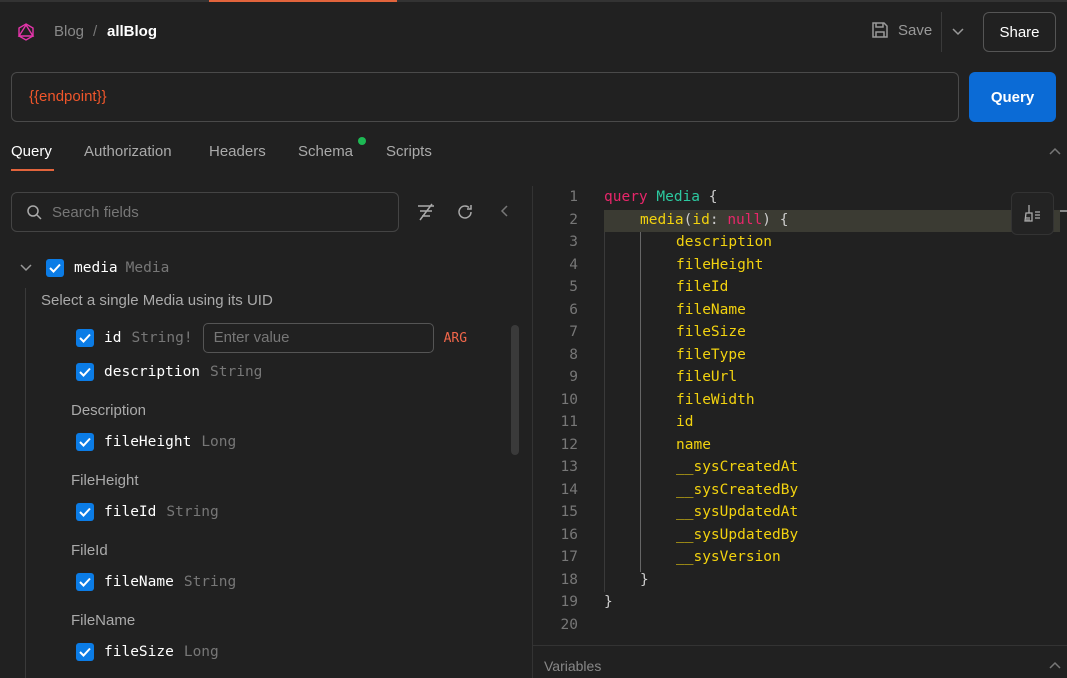 The height and width of the screenshot is (678, 1067). Describe the element at coordinates (26, 268) in the screenshot. I see `expand-chevron-icon` at that location.